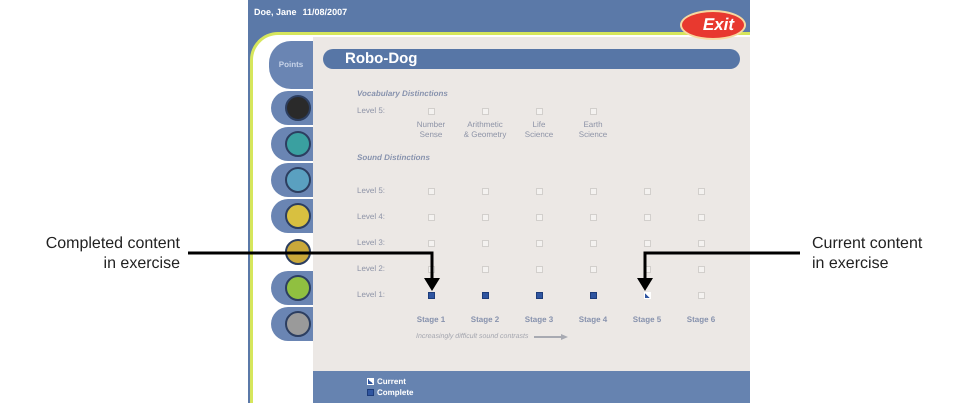  What do you see at coordinates (371, 243) in the screenshot?
I see `level-label: Level 3:` at bounding box center [371, 243].